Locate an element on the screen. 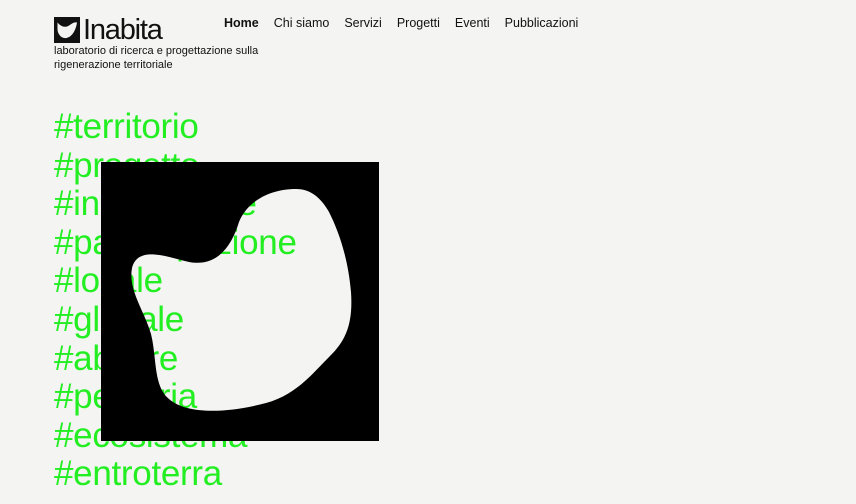 The image size is (856, 504). brand-name: Inabita is located at coordinates (123, 30).